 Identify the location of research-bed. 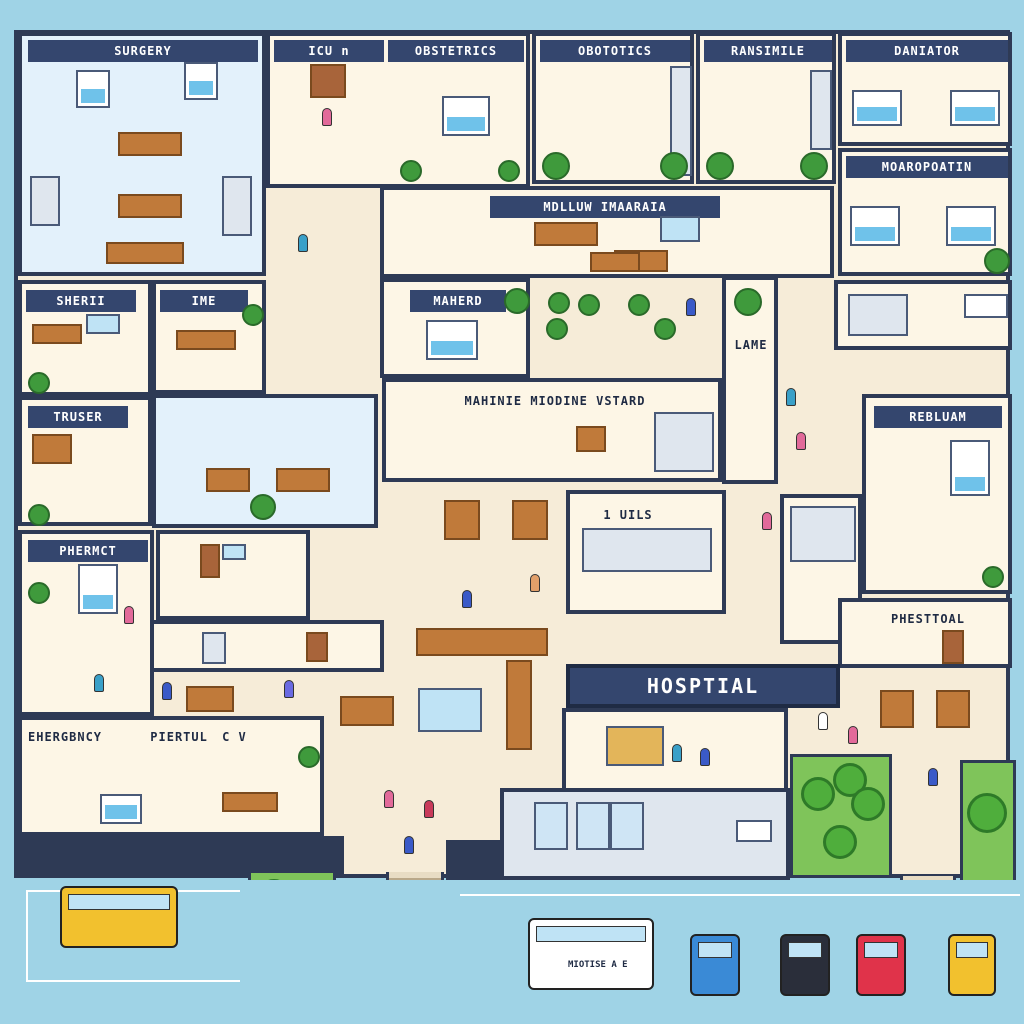
(970, 468).